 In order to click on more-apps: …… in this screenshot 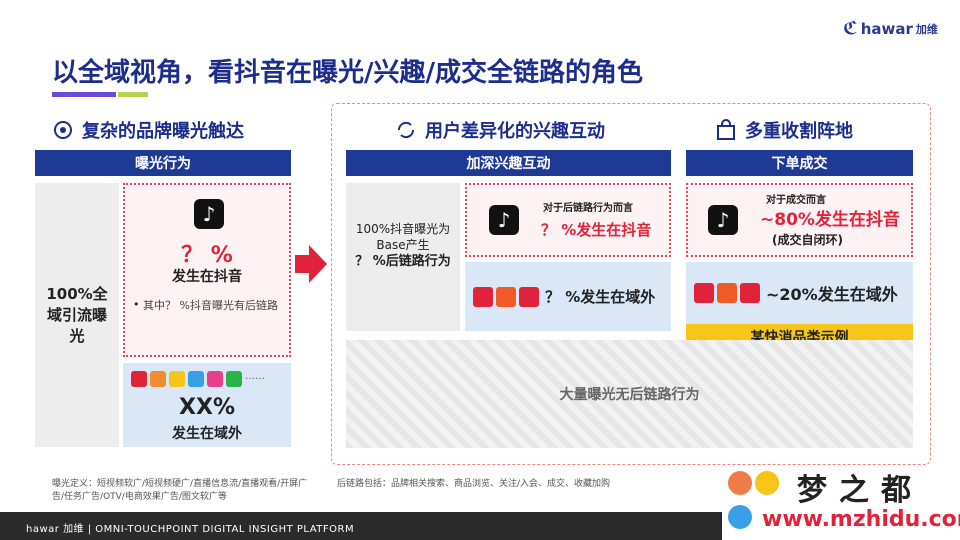, I will do `click(255, 376)`.